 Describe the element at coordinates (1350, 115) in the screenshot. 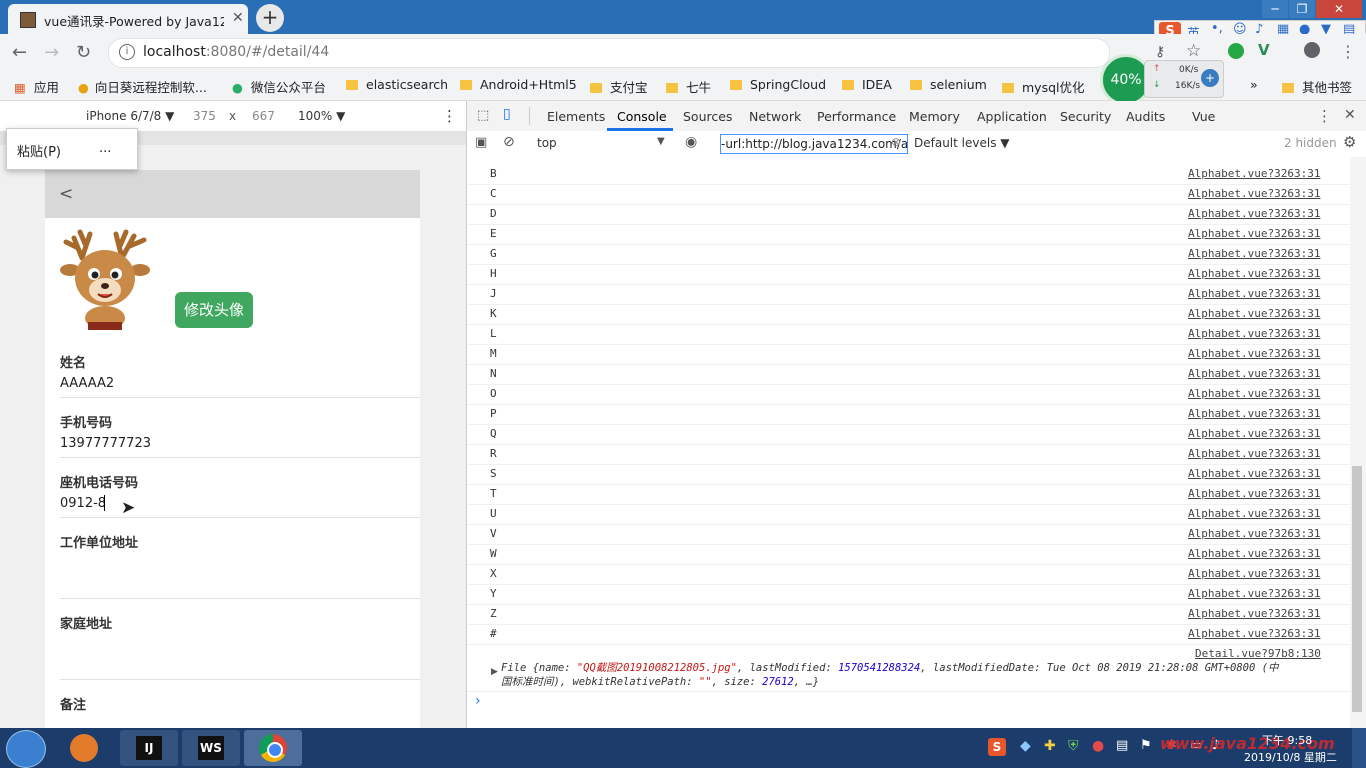

I see `devtools-close-icon: ✕` at that location.